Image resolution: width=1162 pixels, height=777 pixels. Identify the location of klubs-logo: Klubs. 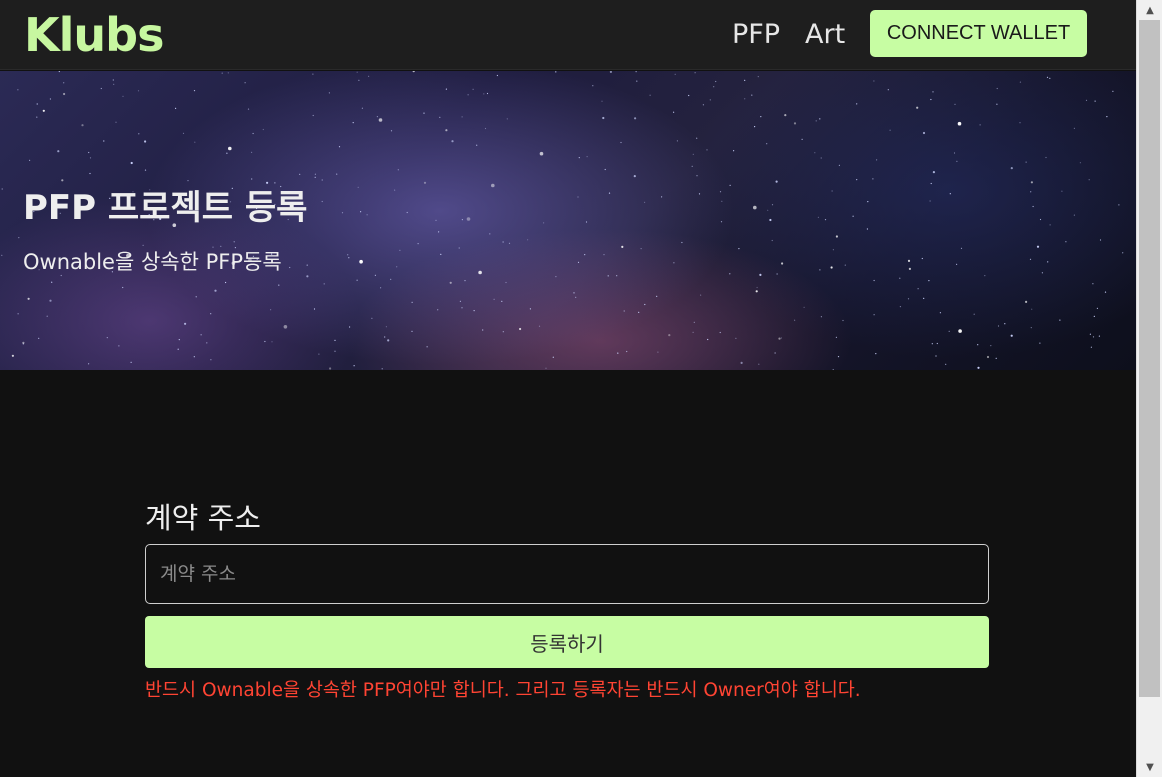
(94, 35).